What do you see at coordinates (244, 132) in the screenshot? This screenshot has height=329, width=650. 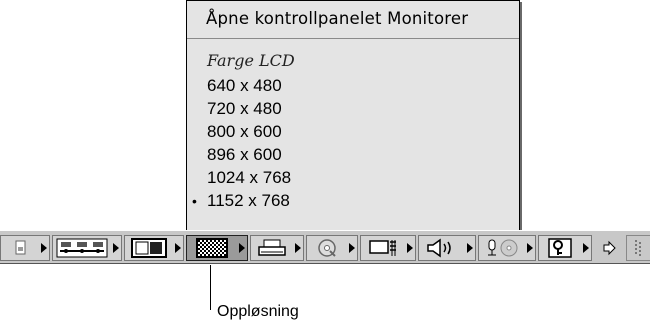 I see `menu-item-800x600: 800 x 600` at bounding box center [244, 132].